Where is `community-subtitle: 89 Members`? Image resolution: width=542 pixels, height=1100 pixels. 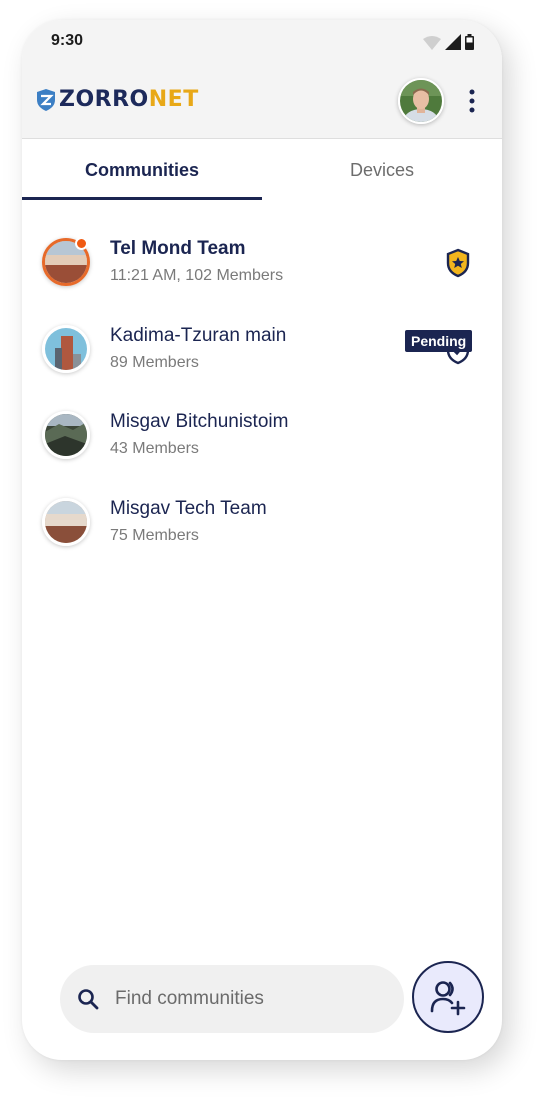 community-subtitle: 89 Members is located at coordinates (154, 362).